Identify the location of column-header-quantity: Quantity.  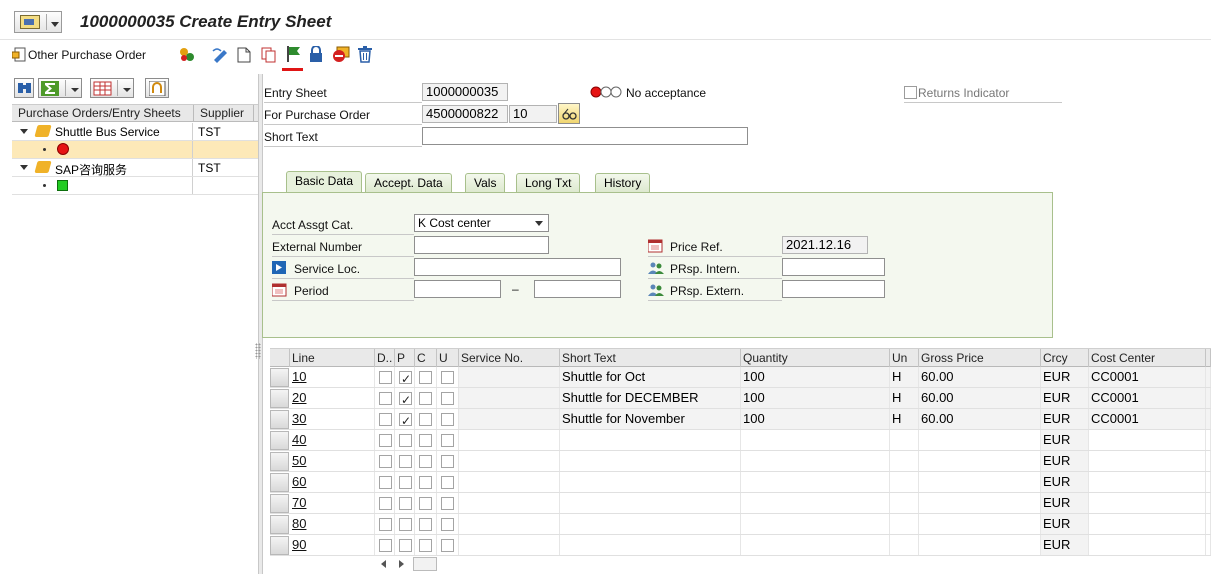
(815, 358).